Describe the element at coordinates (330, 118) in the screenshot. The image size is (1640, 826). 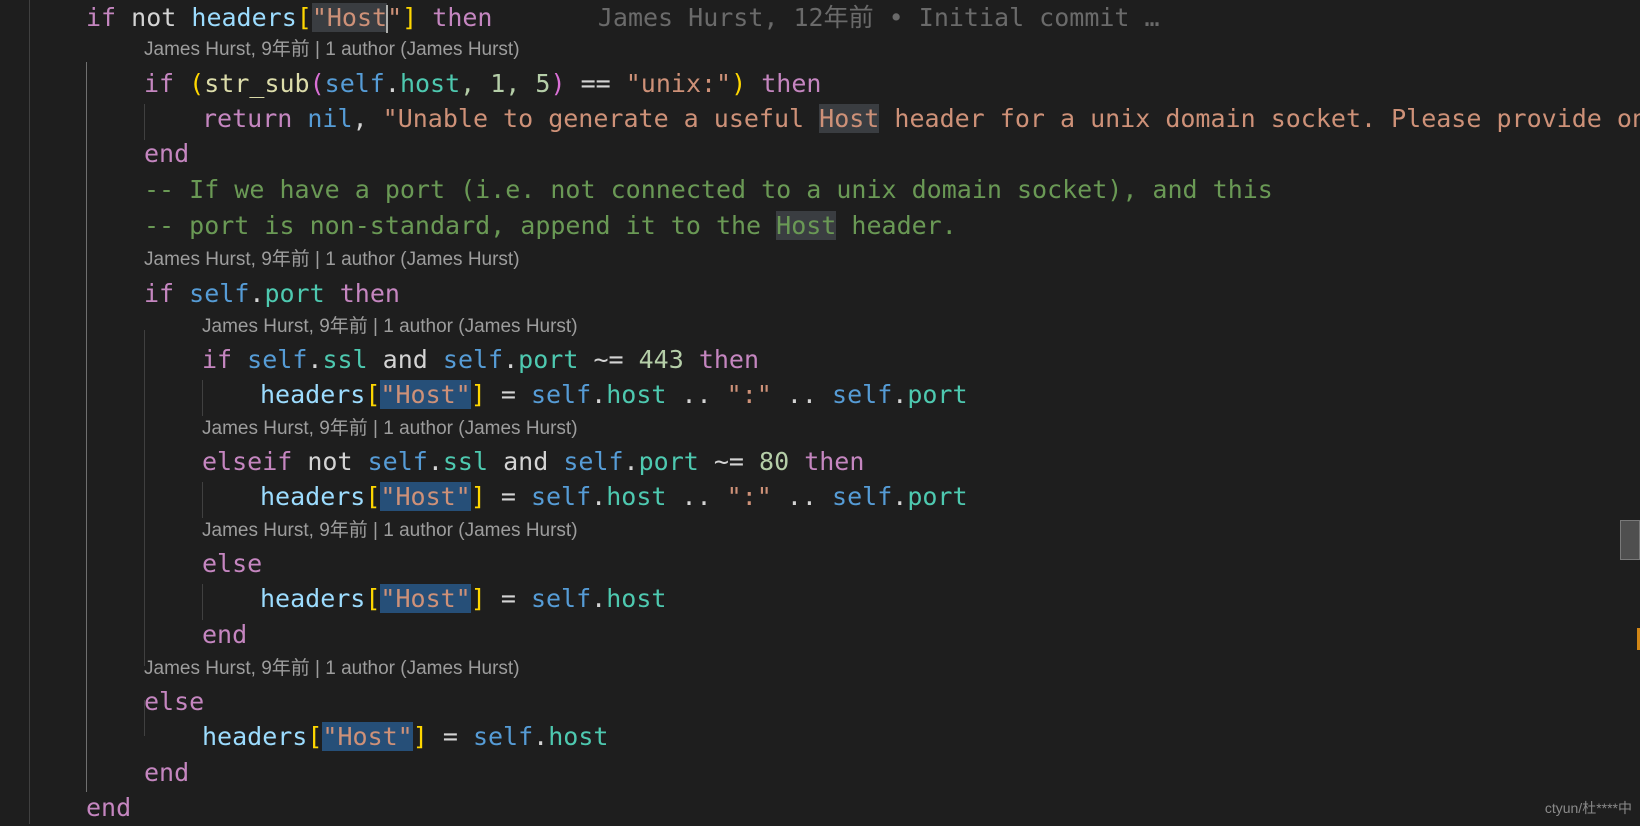
I see `nil-keyword: nil` at that location.